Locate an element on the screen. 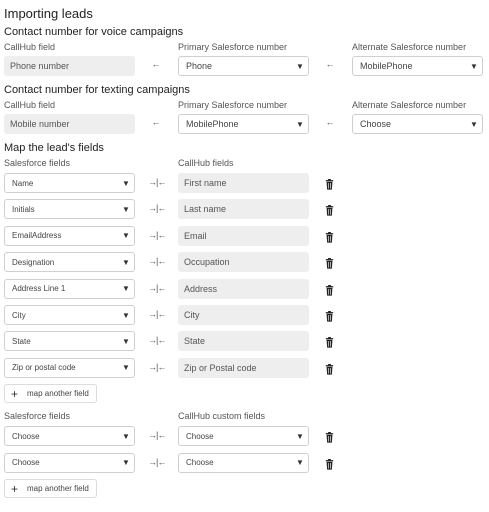  mapping-callhub-value: Last name is located at coordinates (205, 209).